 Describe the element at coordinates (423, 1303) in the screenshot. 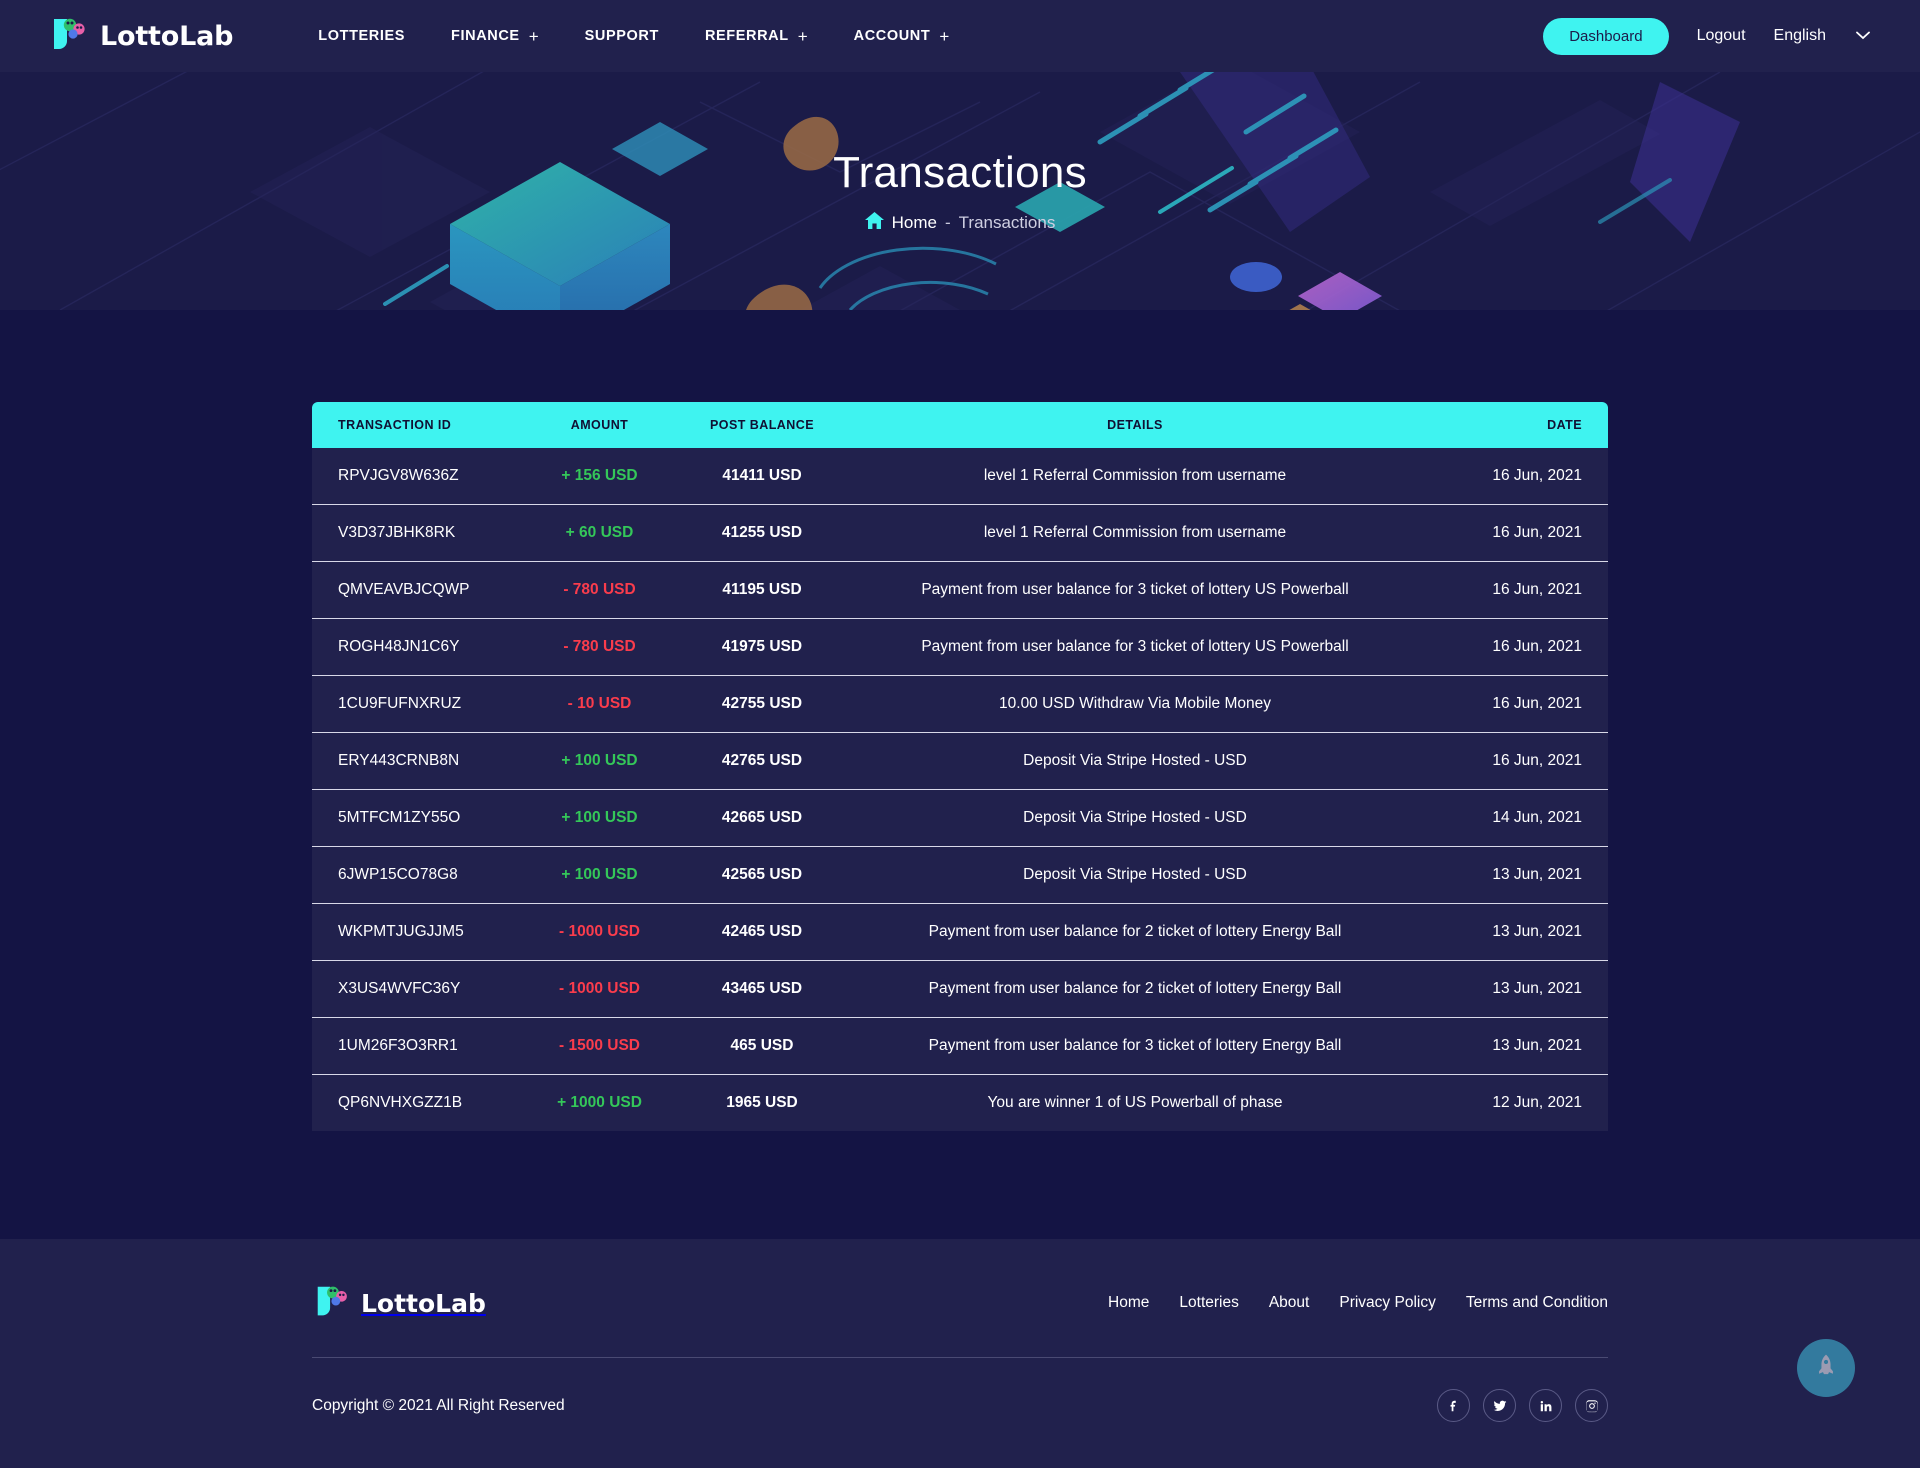

I see `footer-brand-name: LottoLab` at that location.